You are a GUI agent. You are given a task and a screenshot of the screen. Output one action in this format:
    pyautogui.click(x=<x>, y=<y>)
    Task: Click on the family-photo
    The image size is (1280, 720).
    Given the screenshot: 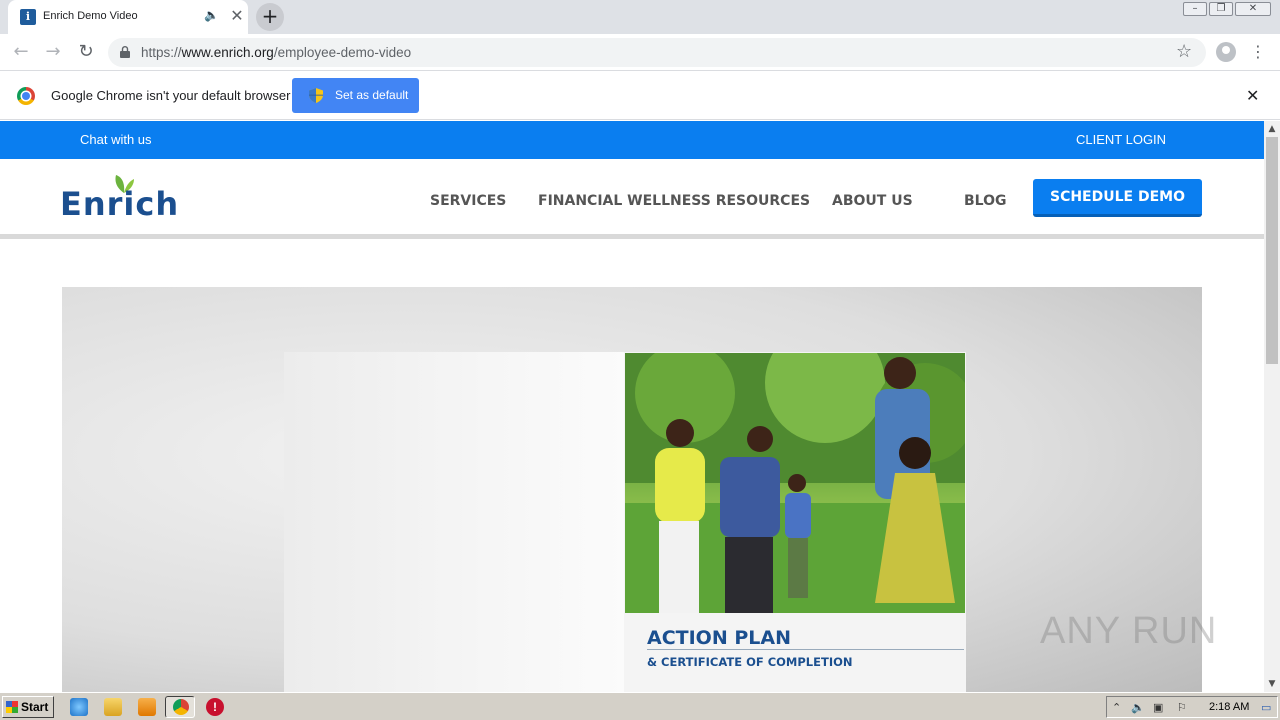 What is the action you would take?
    pyautogui.click(x=795, y=483)
    